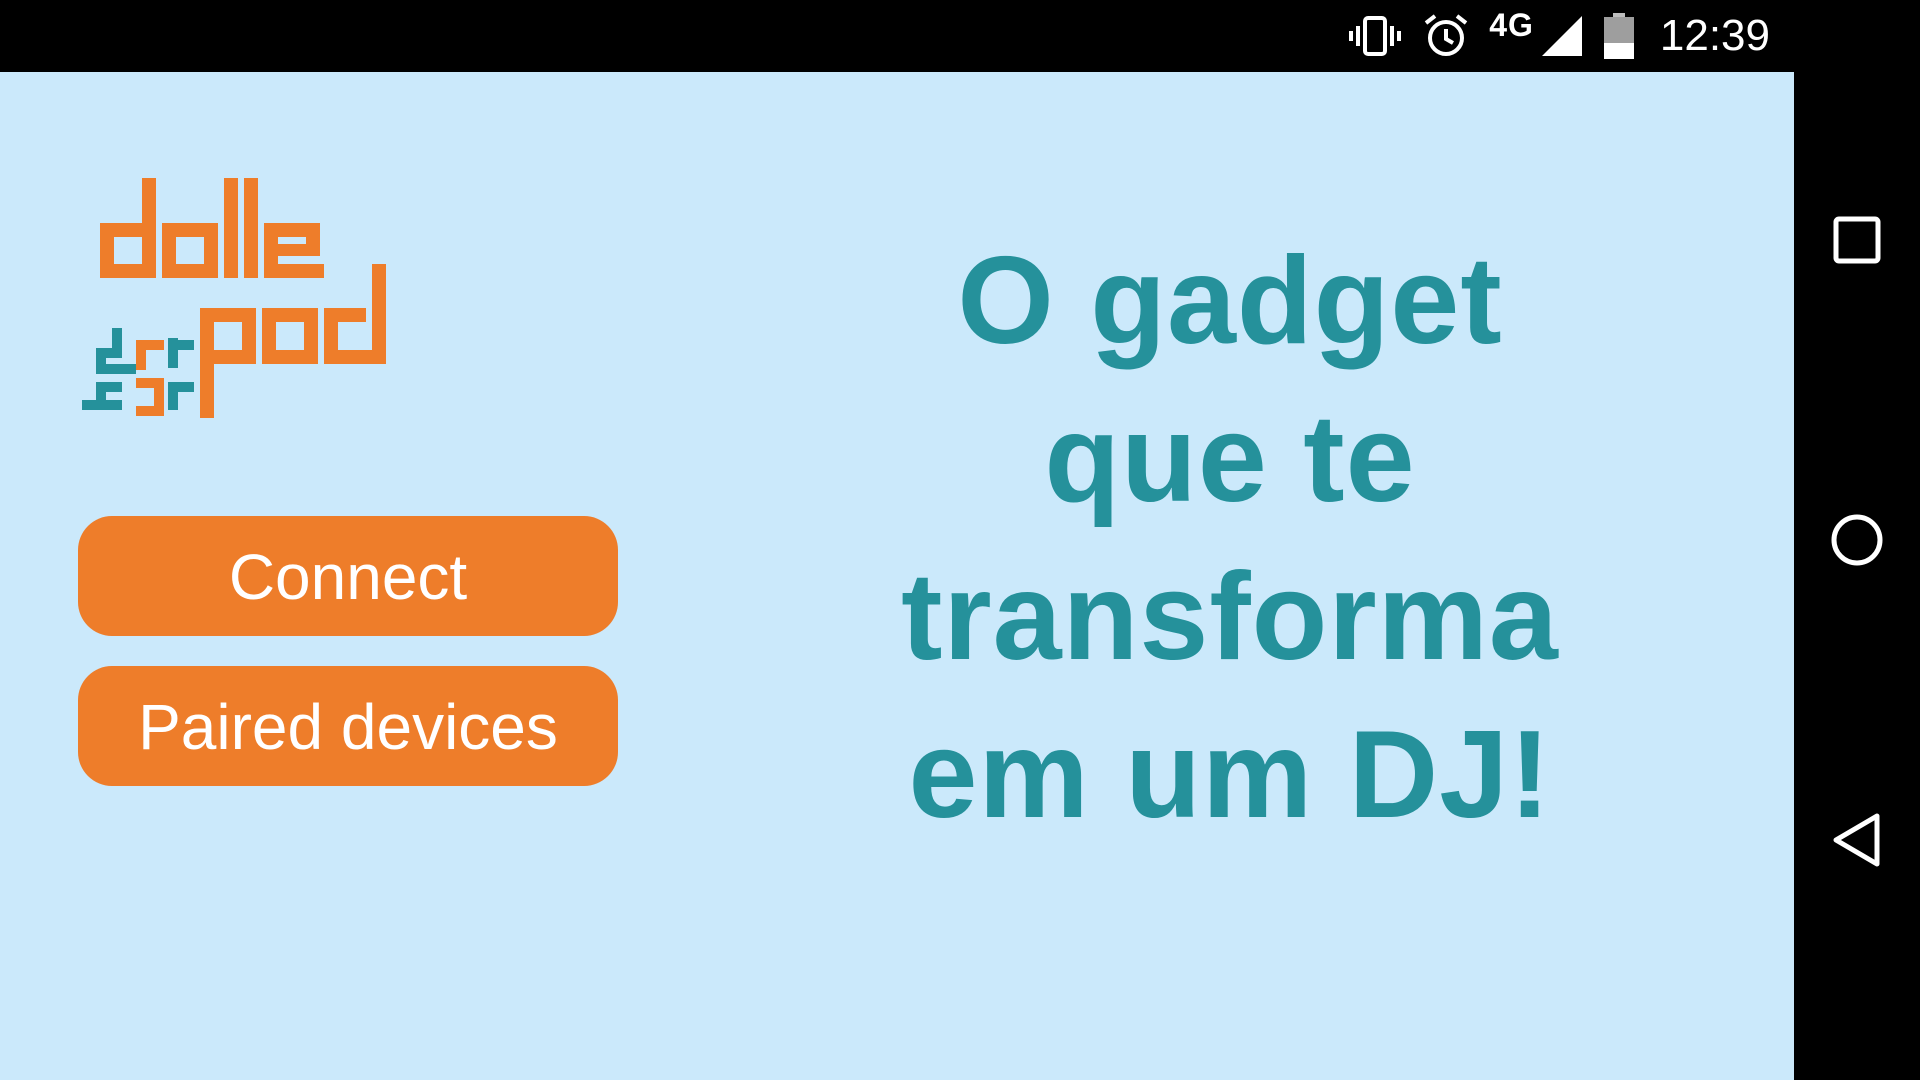 This screenshot has height=1080, width=1920. I want to click on status-icons: 4G 12:39, so click(1558, 36).